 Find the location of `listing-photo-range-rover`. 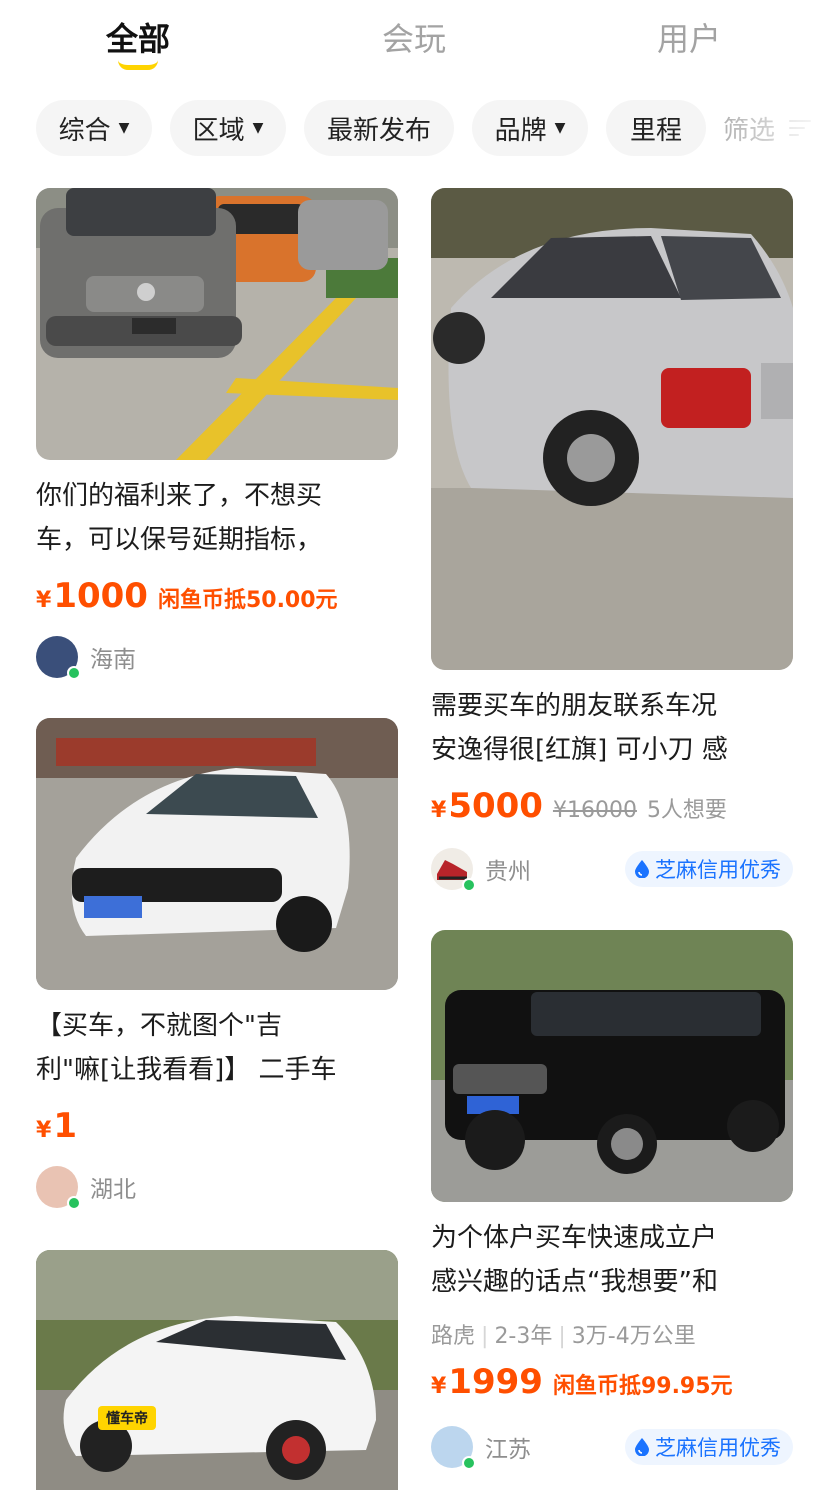

listing-photo-range-rover is located at coordinates (612, 1066).